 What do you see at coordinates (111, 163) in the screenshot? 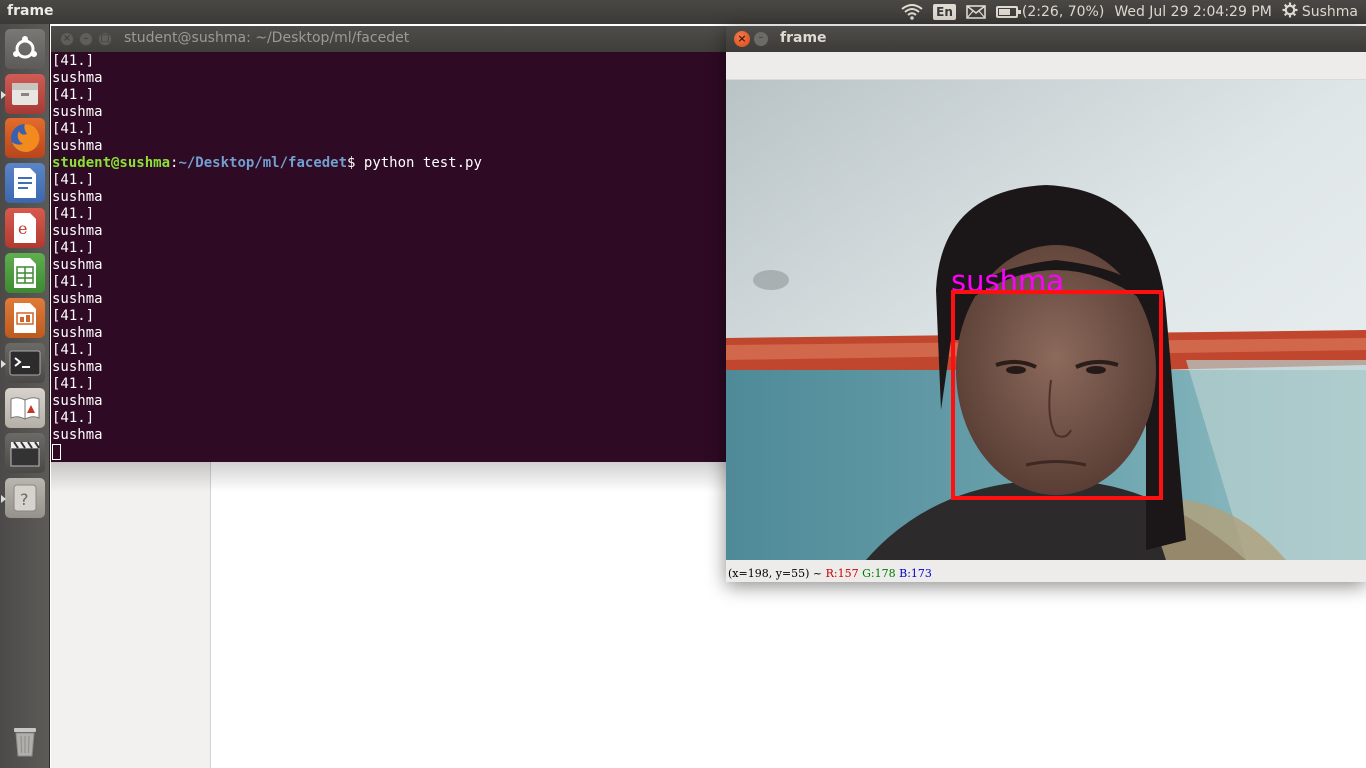
I see `prompt-user: student@sushma` at bounding box center [111, 163].